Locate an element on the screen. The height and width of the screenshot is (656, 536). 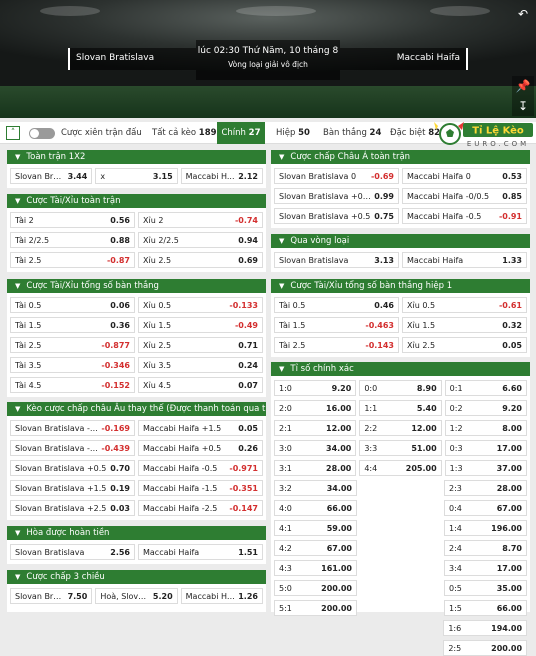
odds-button: 2:4 8.70 is located at coordinates (485, 548).